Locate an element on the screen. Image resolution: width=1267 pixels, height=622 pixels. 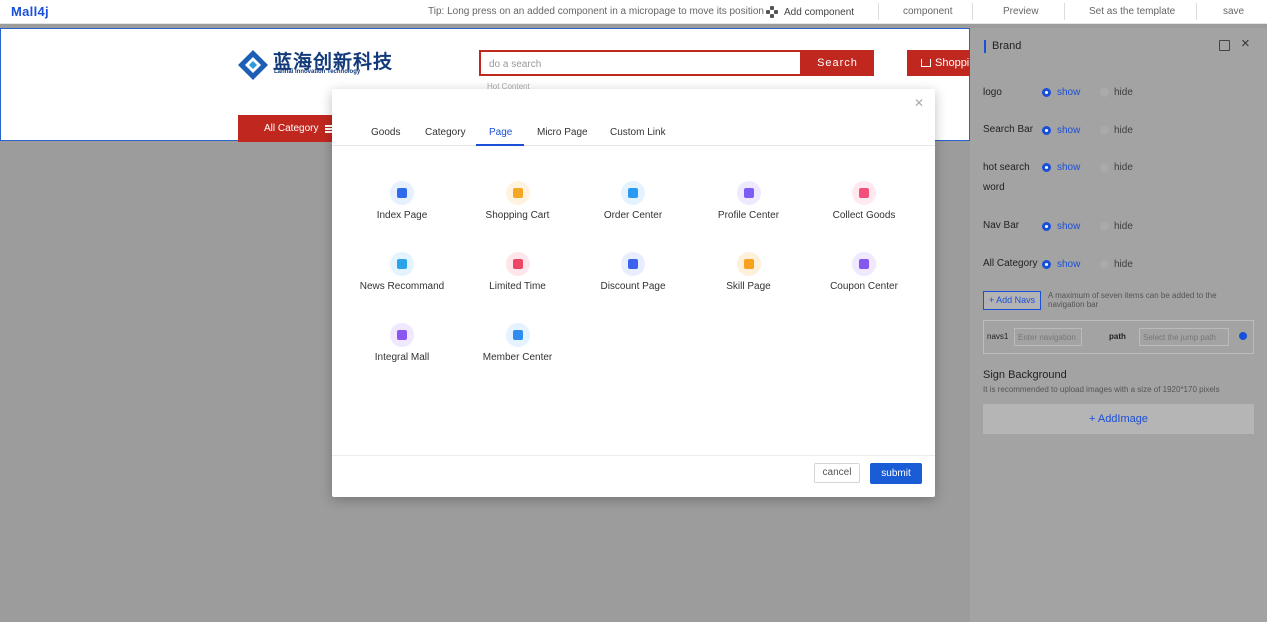
page-option-label: Integral Mall is located at coordinates (402, 357).